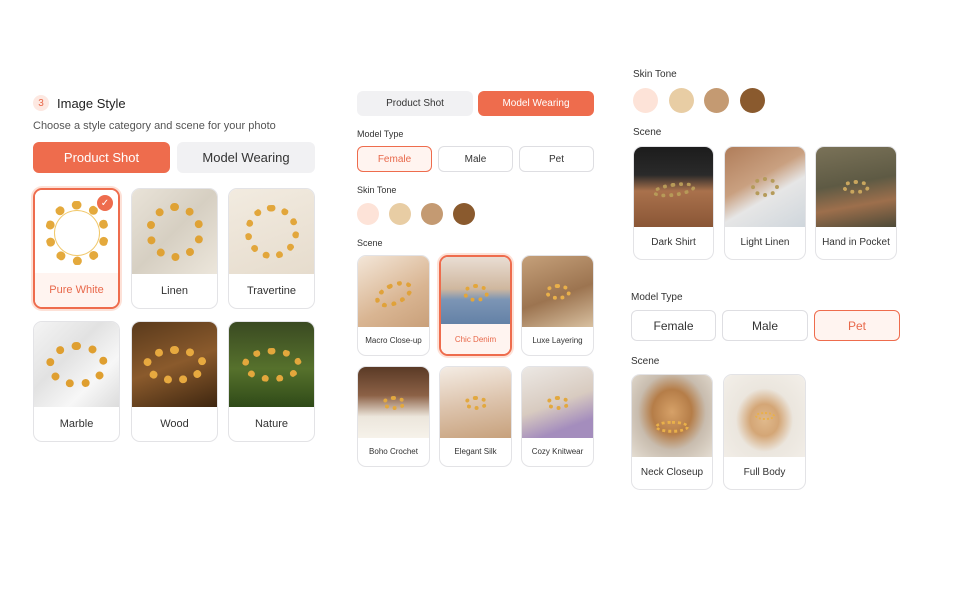 The image size is (960, 600). I want to click on luxe-layering-thumbnail, so click(557, 291).